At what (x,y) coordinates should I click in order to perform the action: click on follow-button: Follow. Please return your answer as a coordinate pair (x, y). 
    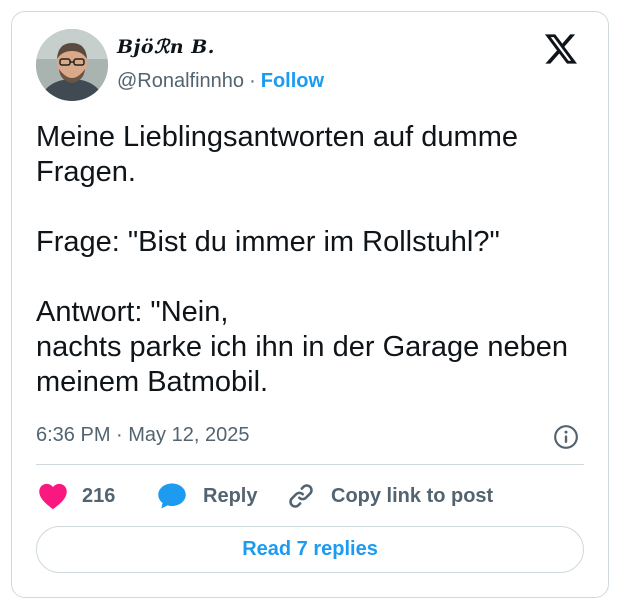
    Looking at the image, I should click on (292, 81).